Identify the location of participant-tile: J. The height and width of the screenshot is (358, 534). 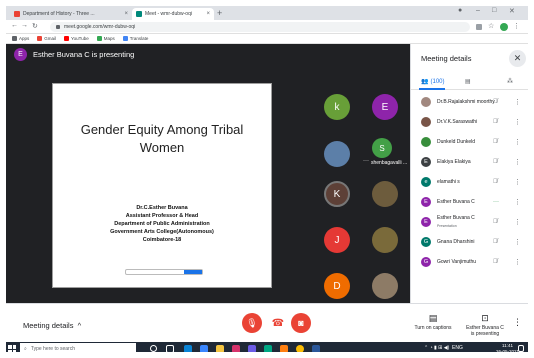
(337, 240).